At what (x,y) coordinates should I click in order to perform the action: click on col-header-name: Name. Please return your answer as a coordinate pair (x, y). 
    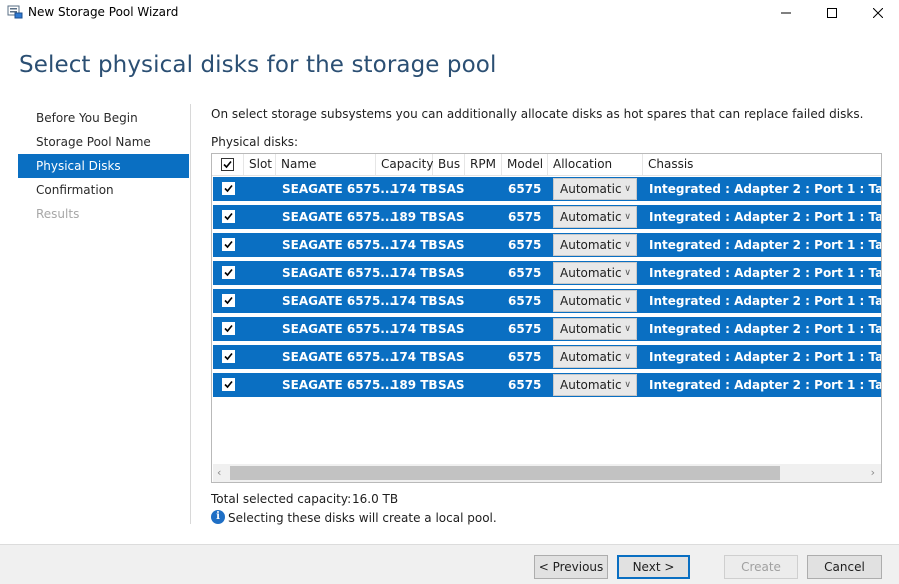
    Looking at the image, I should click on (326, 164).